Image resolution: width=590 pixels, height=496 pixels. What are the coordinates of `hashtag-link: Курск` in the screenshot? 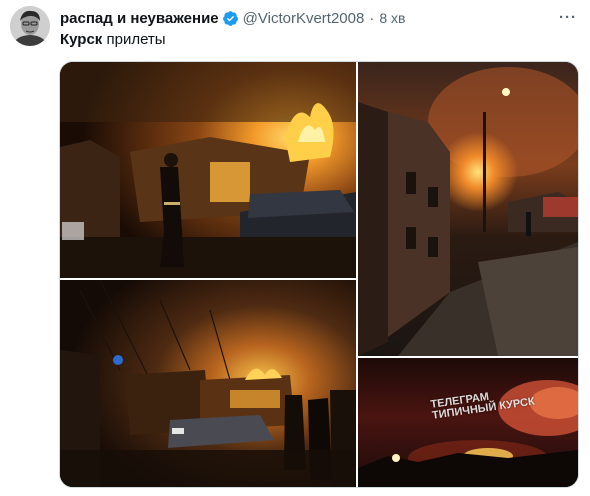 It's located at (81, 39).